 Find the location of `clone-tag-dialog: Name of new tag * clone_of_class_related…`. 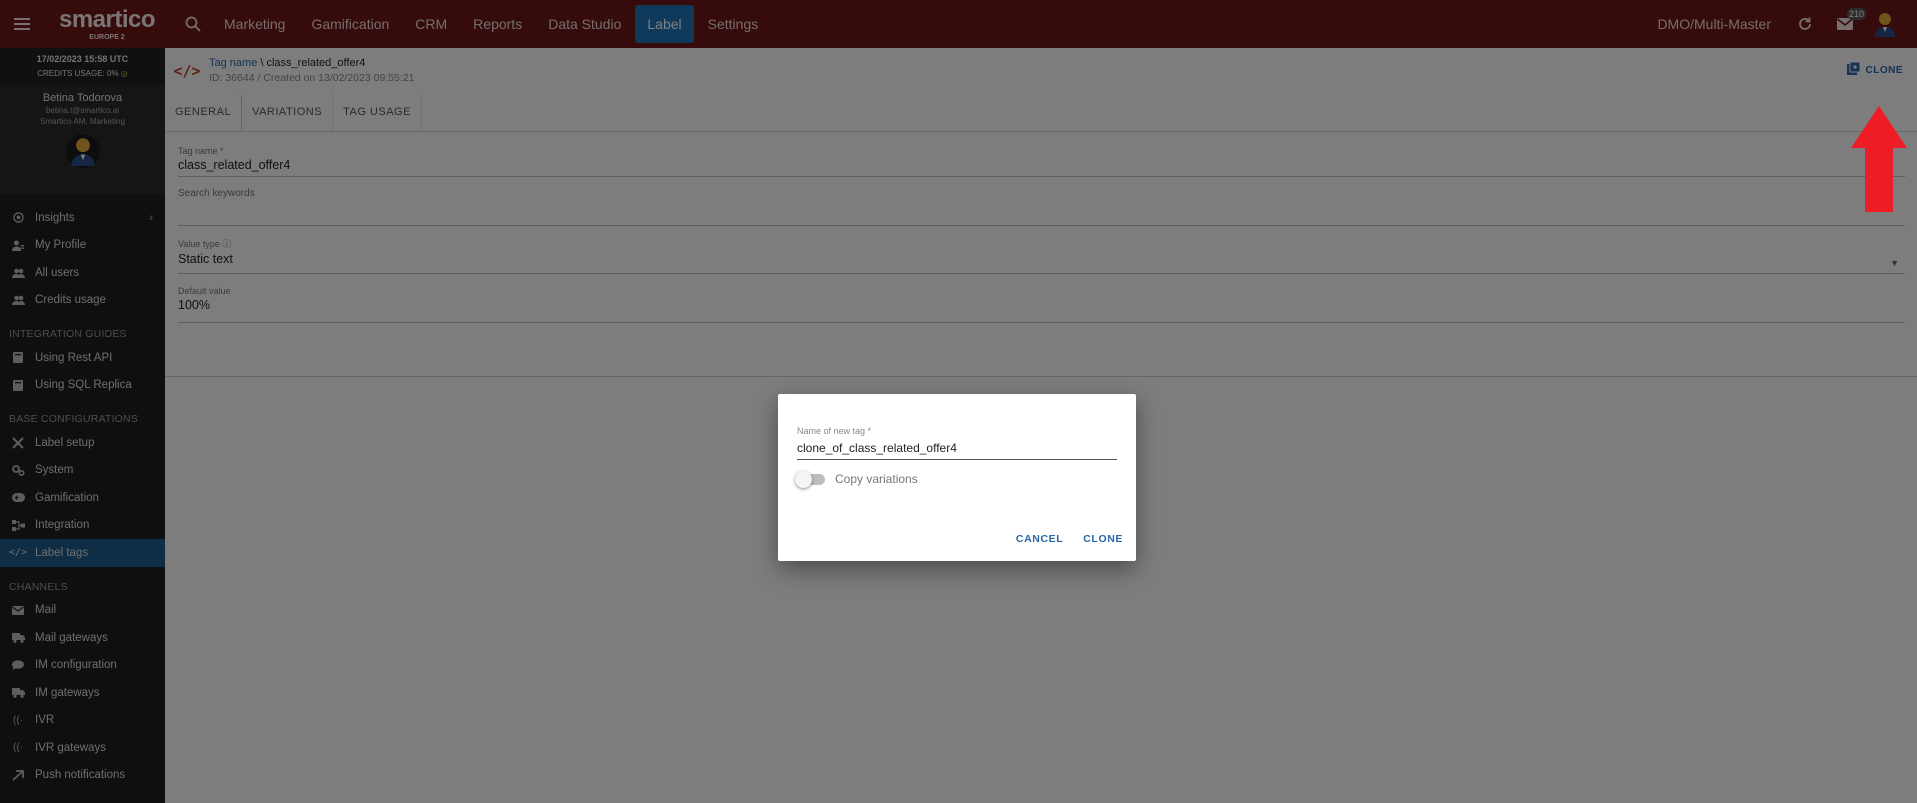

clone-tag-dialog: Name of new tag * clone_of_class_related… is located at coordinates (957, 477).